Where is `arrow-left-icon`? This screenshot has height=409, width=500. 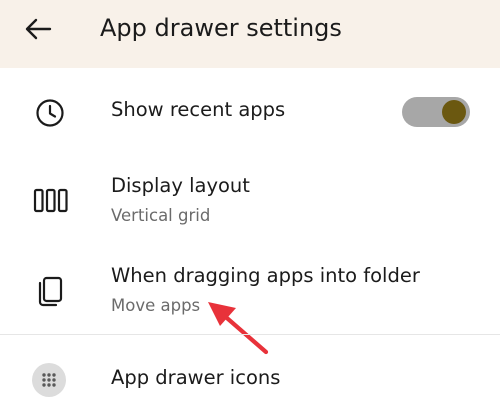
arrow-left-icon is located at coordinates (38, 29).